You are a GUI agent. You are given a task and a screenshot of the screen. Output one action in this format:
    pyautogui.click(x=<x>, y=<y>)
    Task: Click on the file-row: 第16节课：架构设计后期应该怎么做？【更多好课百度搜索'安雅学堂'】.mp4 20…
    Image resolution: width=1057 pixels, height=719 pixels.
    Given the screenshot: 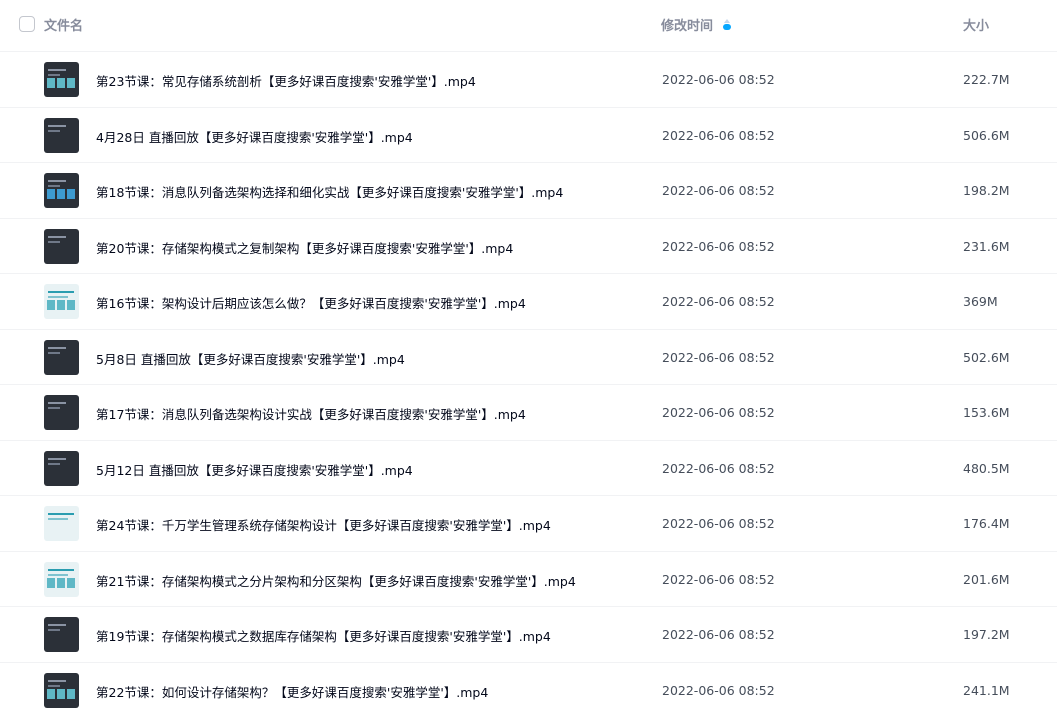 What is the action you would take?
    pyautogui.click(x=528, y=301)
    